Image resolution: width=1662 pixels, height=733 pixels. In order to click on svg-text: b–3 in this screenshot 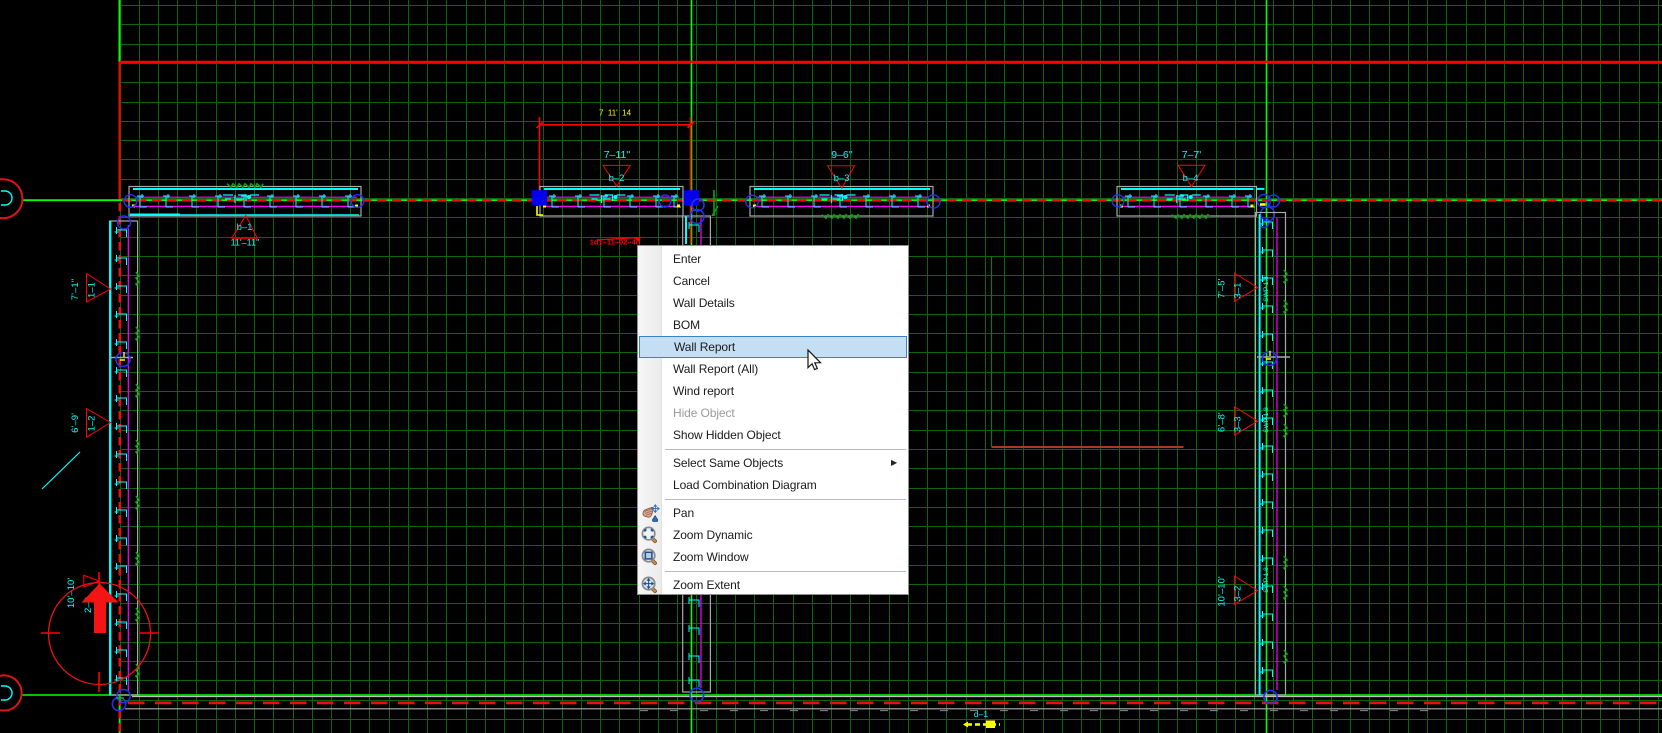, I will do `click(842, 178)`.